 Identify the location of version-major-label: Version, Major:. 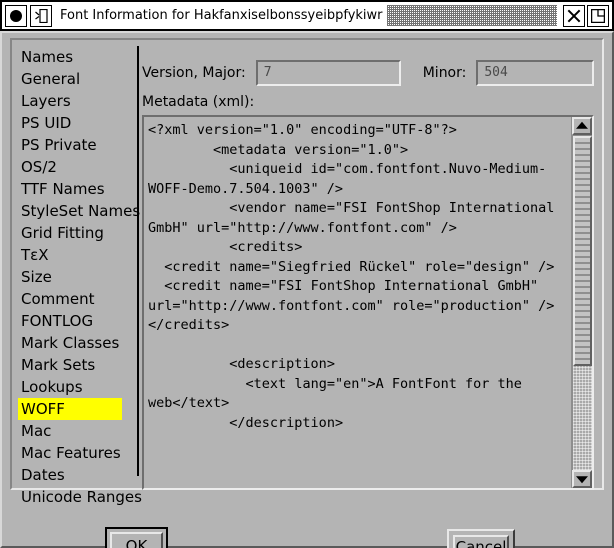
(194, 73).